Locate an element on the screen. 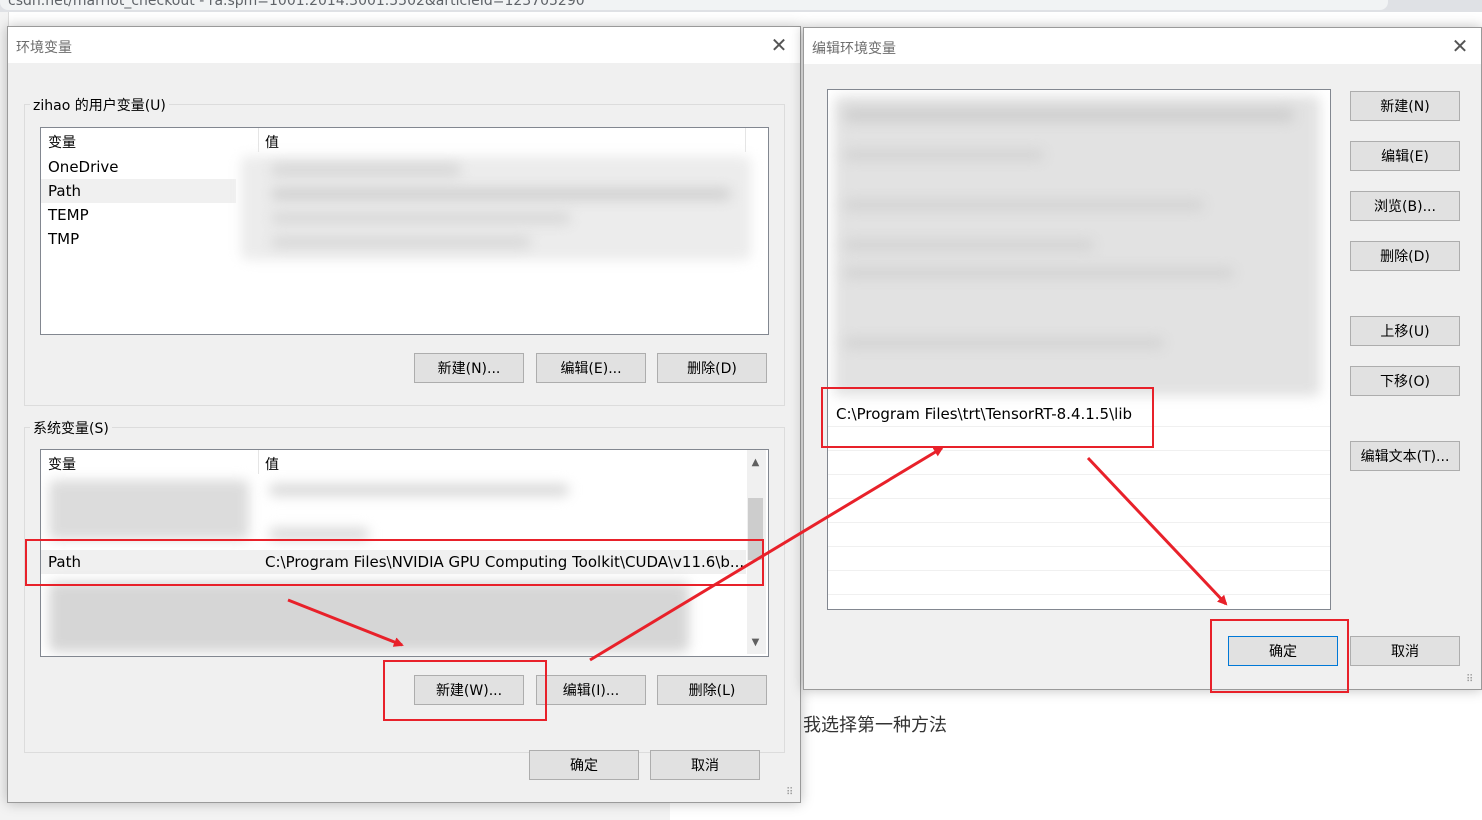  arrow-to-ok-button is located at coordinates (1157, 531).